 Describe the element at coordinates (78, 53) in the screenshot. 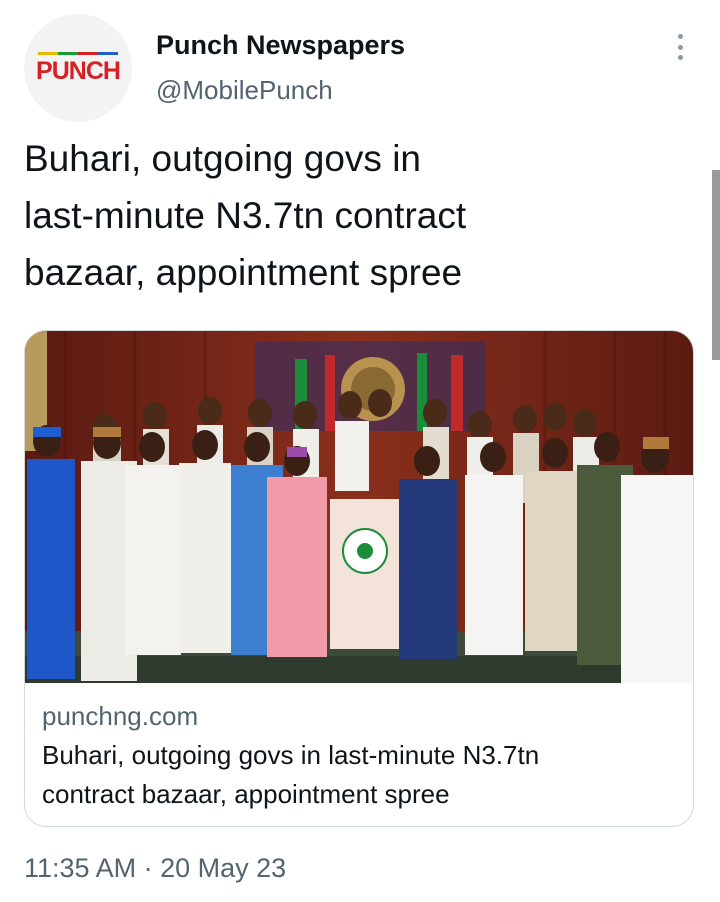

I see `logo-color-bar` at that location.